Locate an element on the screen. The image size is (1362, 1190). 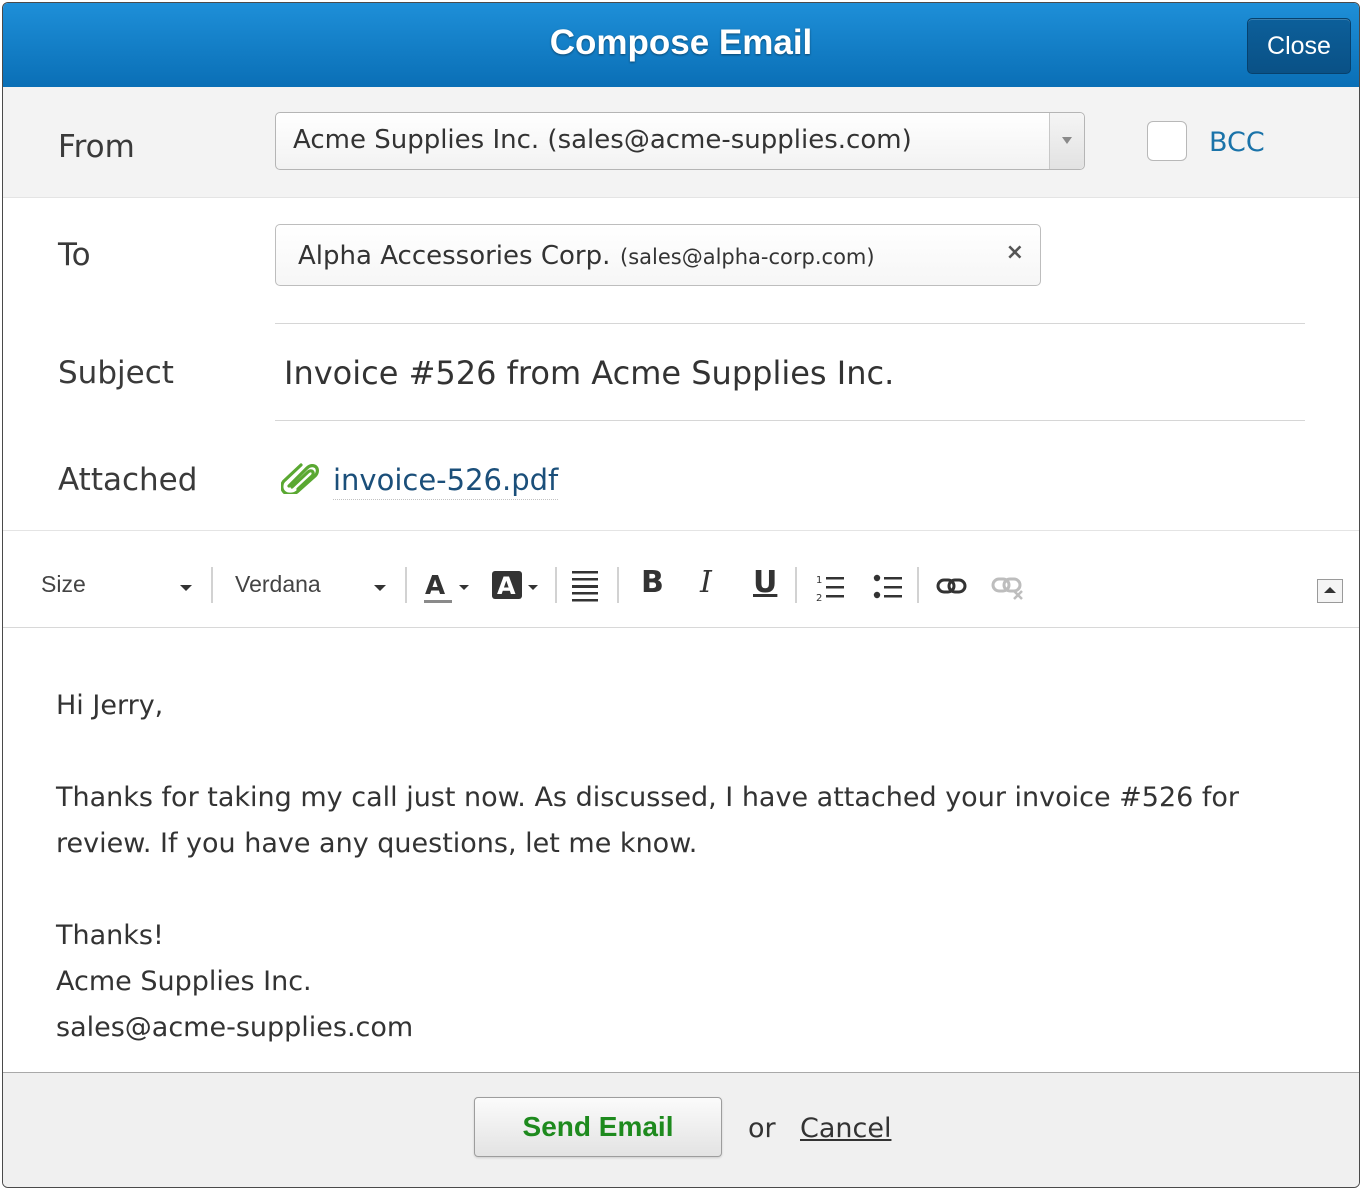
highlight-color-button: A is located at coordinates (519, 589).